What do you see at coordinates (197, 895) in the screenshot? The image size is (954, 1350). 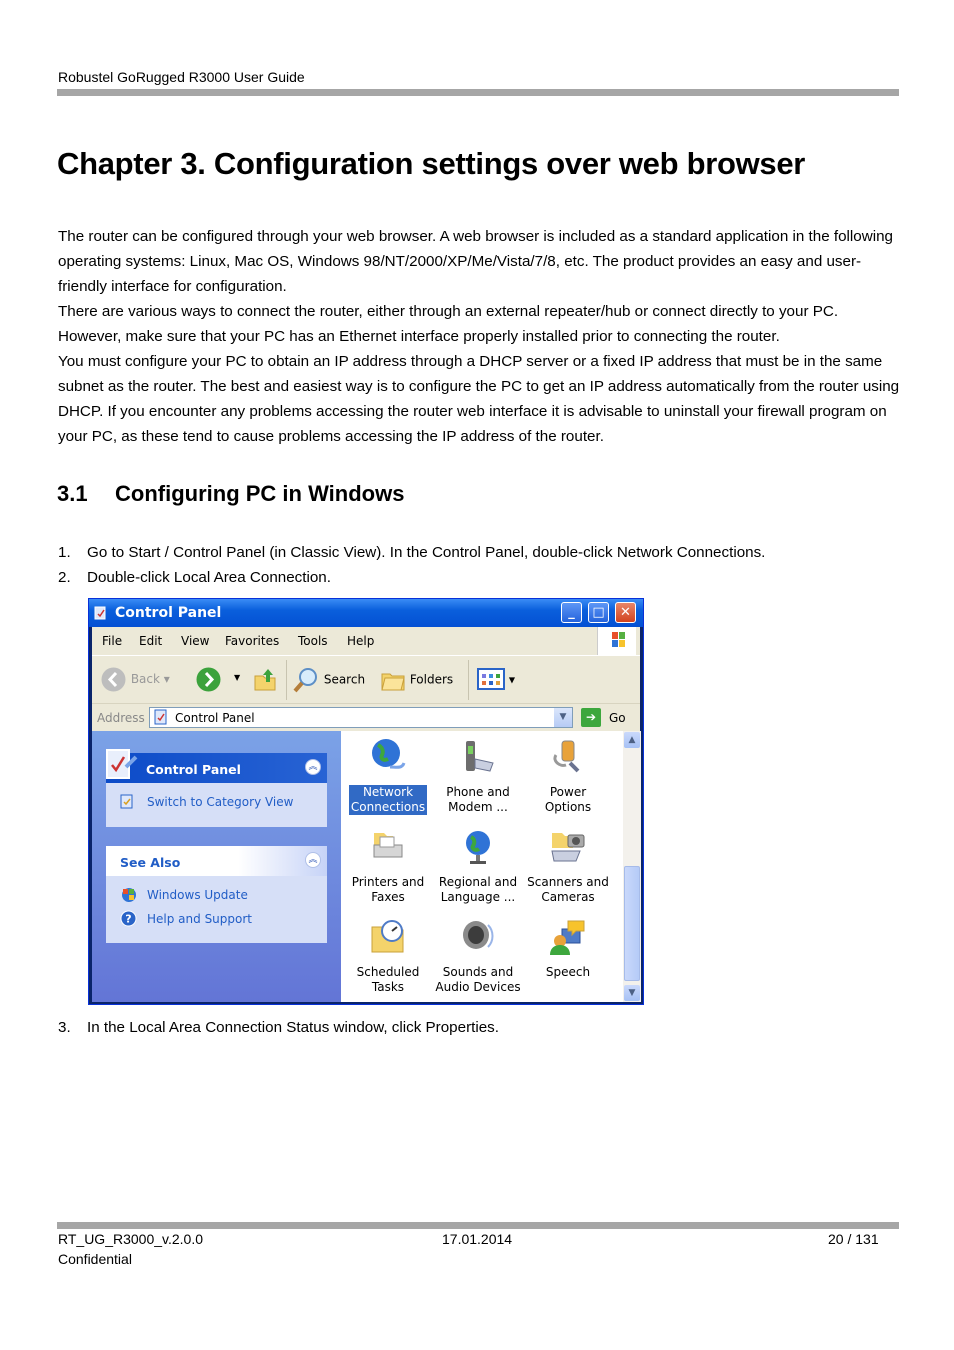 I see `link-label: Windows Update` at bounding box center [197, 895].